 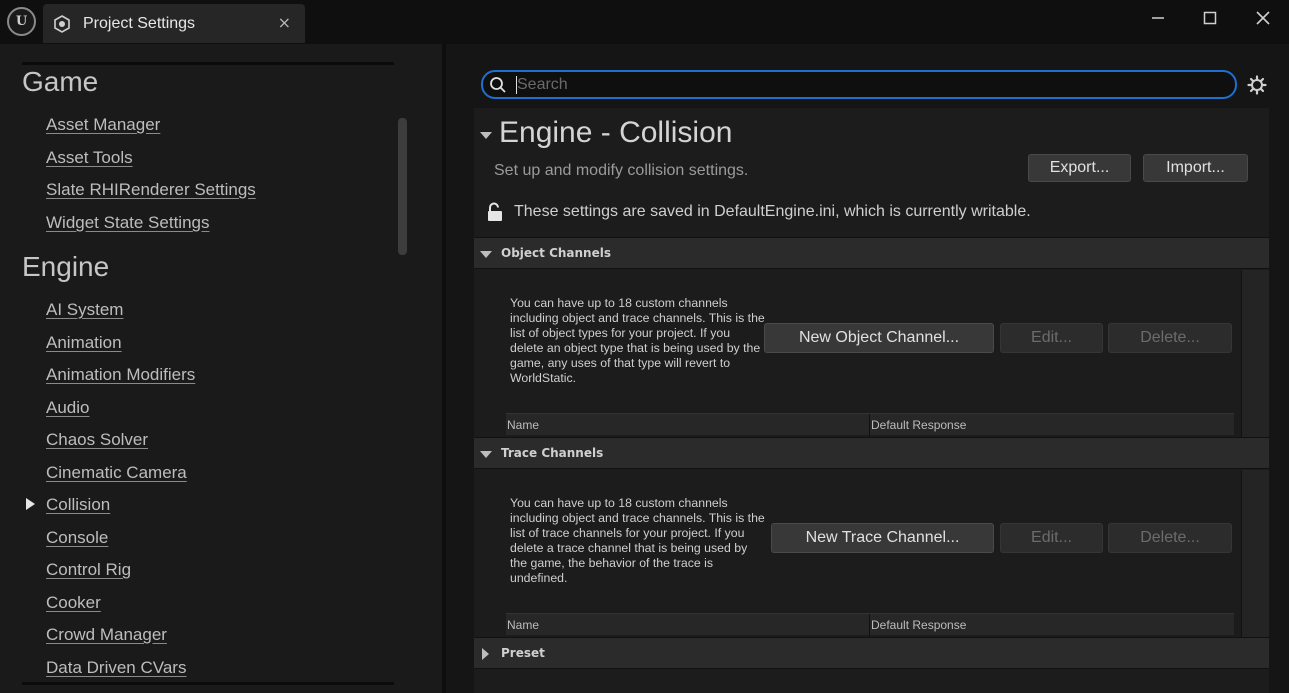 What do you see at coordinates (1257, 85) in the screenshot?
I see `gear-icon` at bounding box center [1257, 85].